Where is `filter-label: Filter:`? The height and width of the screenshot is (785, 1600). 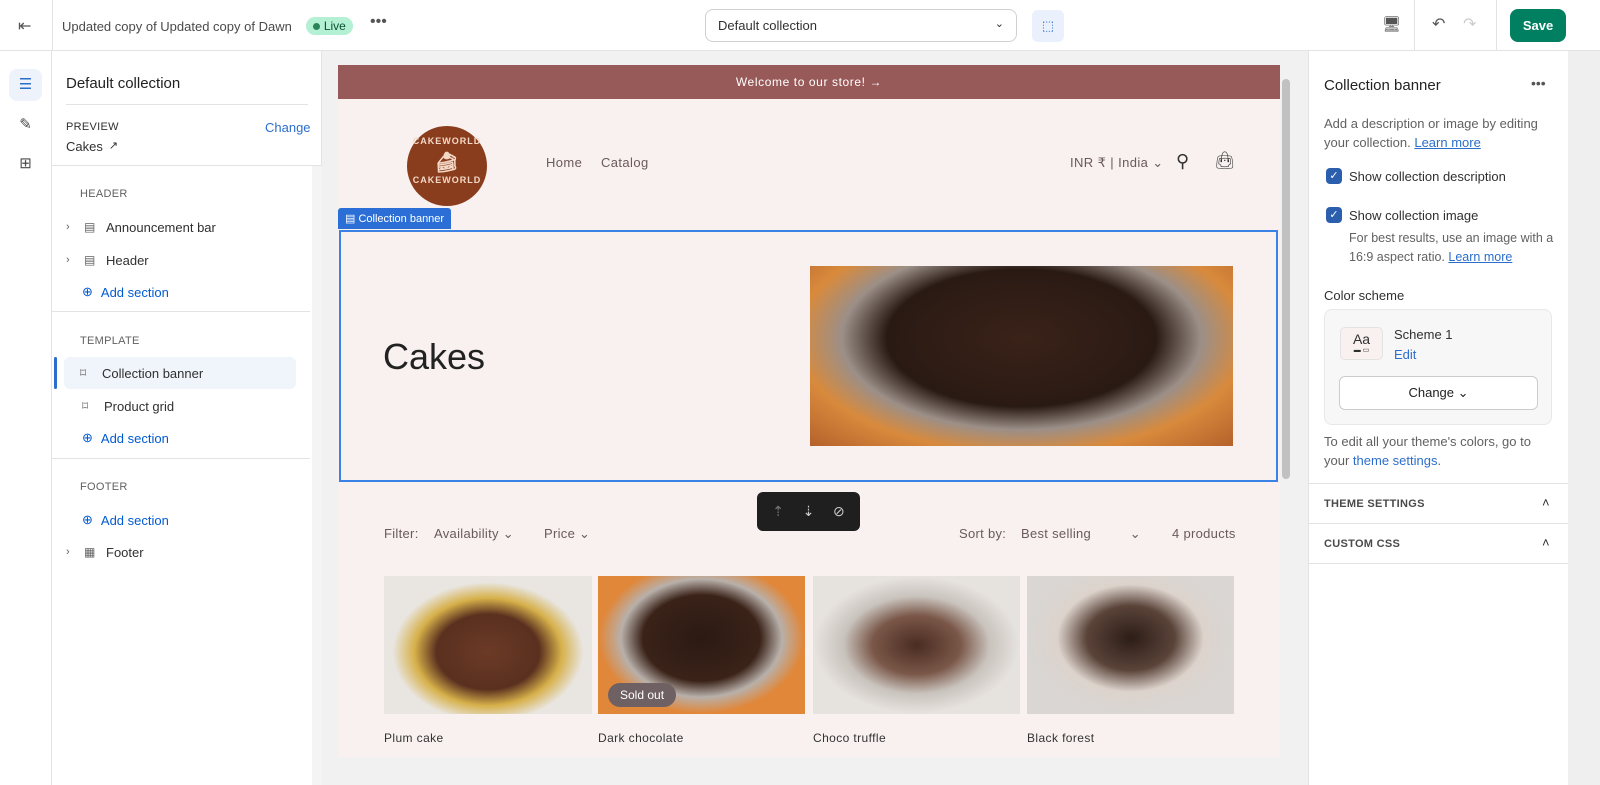
filter-label: Filter: is located at coordinates (401, 533).